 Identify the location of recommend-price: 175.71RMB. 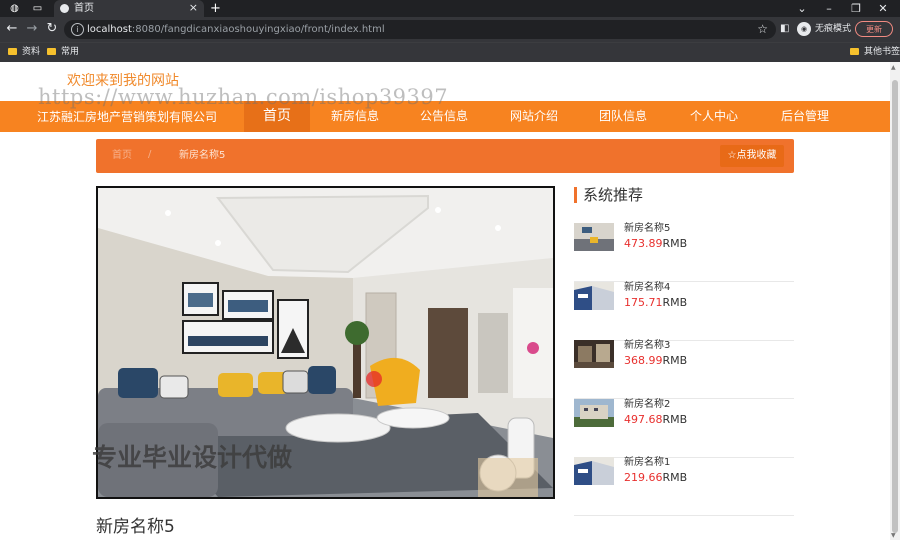
(656, 302).